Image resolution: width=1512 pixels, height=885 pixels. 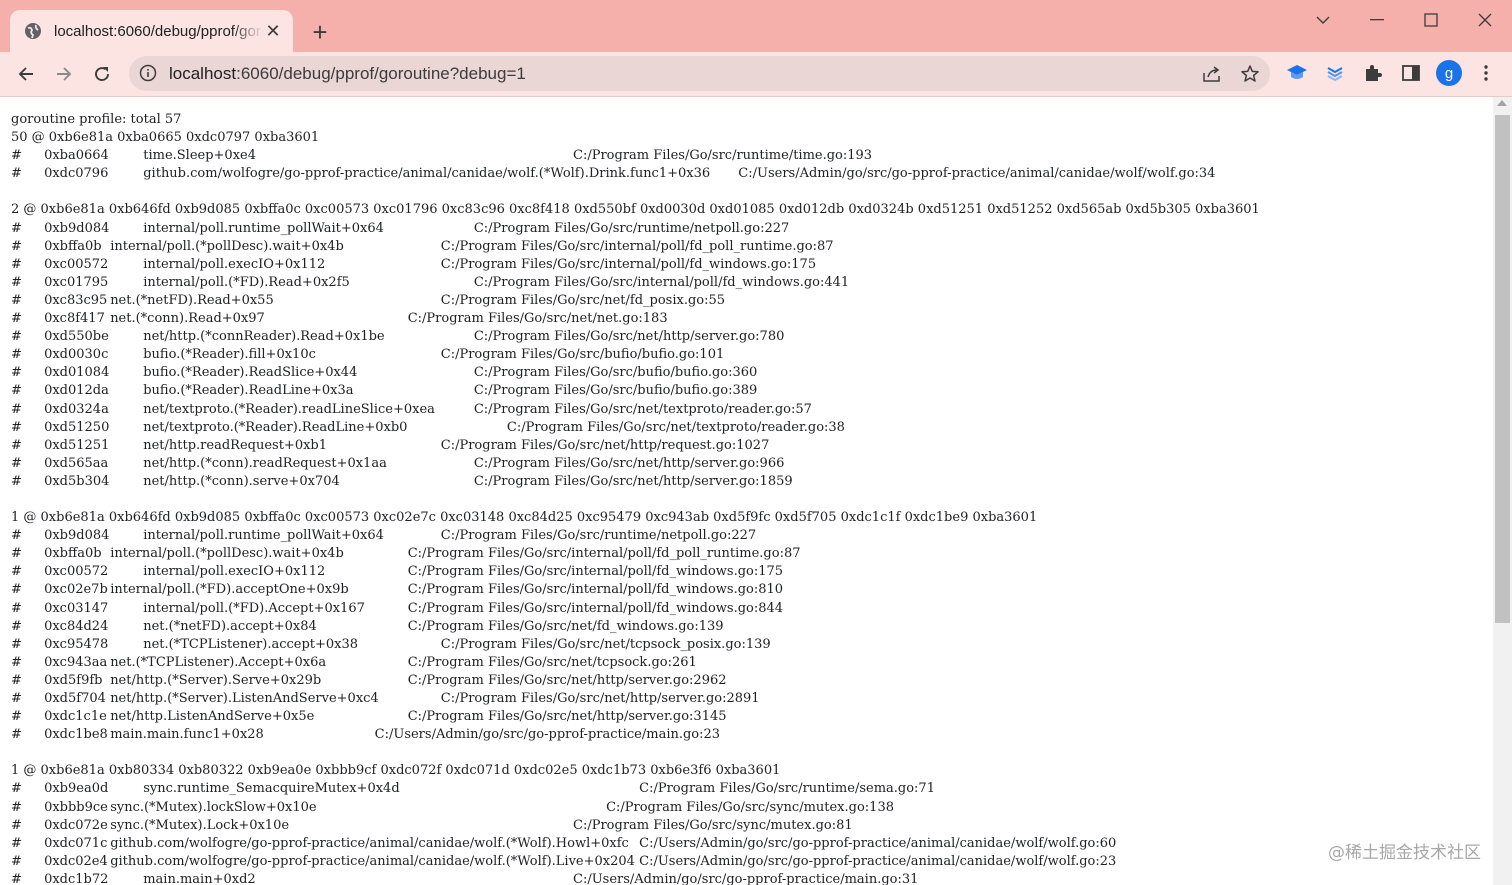 I want to click on new-tab-button: +, so click(x=320, y=32).